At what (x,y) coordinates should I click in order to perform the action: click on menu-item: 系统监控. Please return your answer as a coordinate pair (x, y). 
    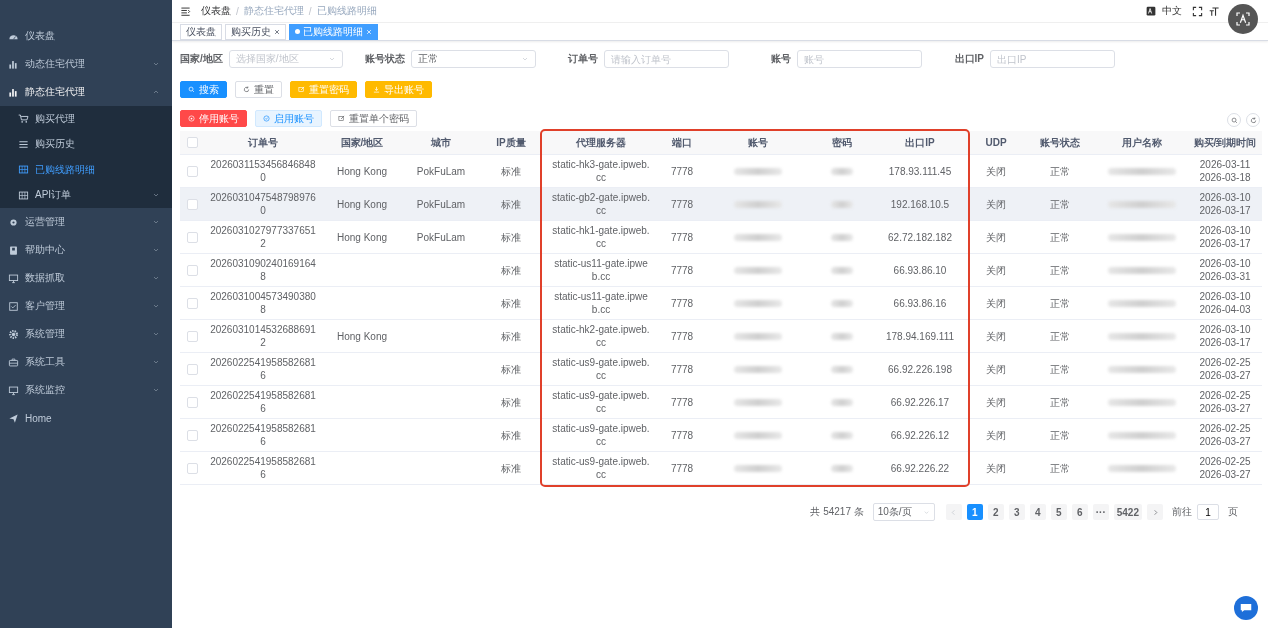
    Looking at the image, I should click on (86, 390).